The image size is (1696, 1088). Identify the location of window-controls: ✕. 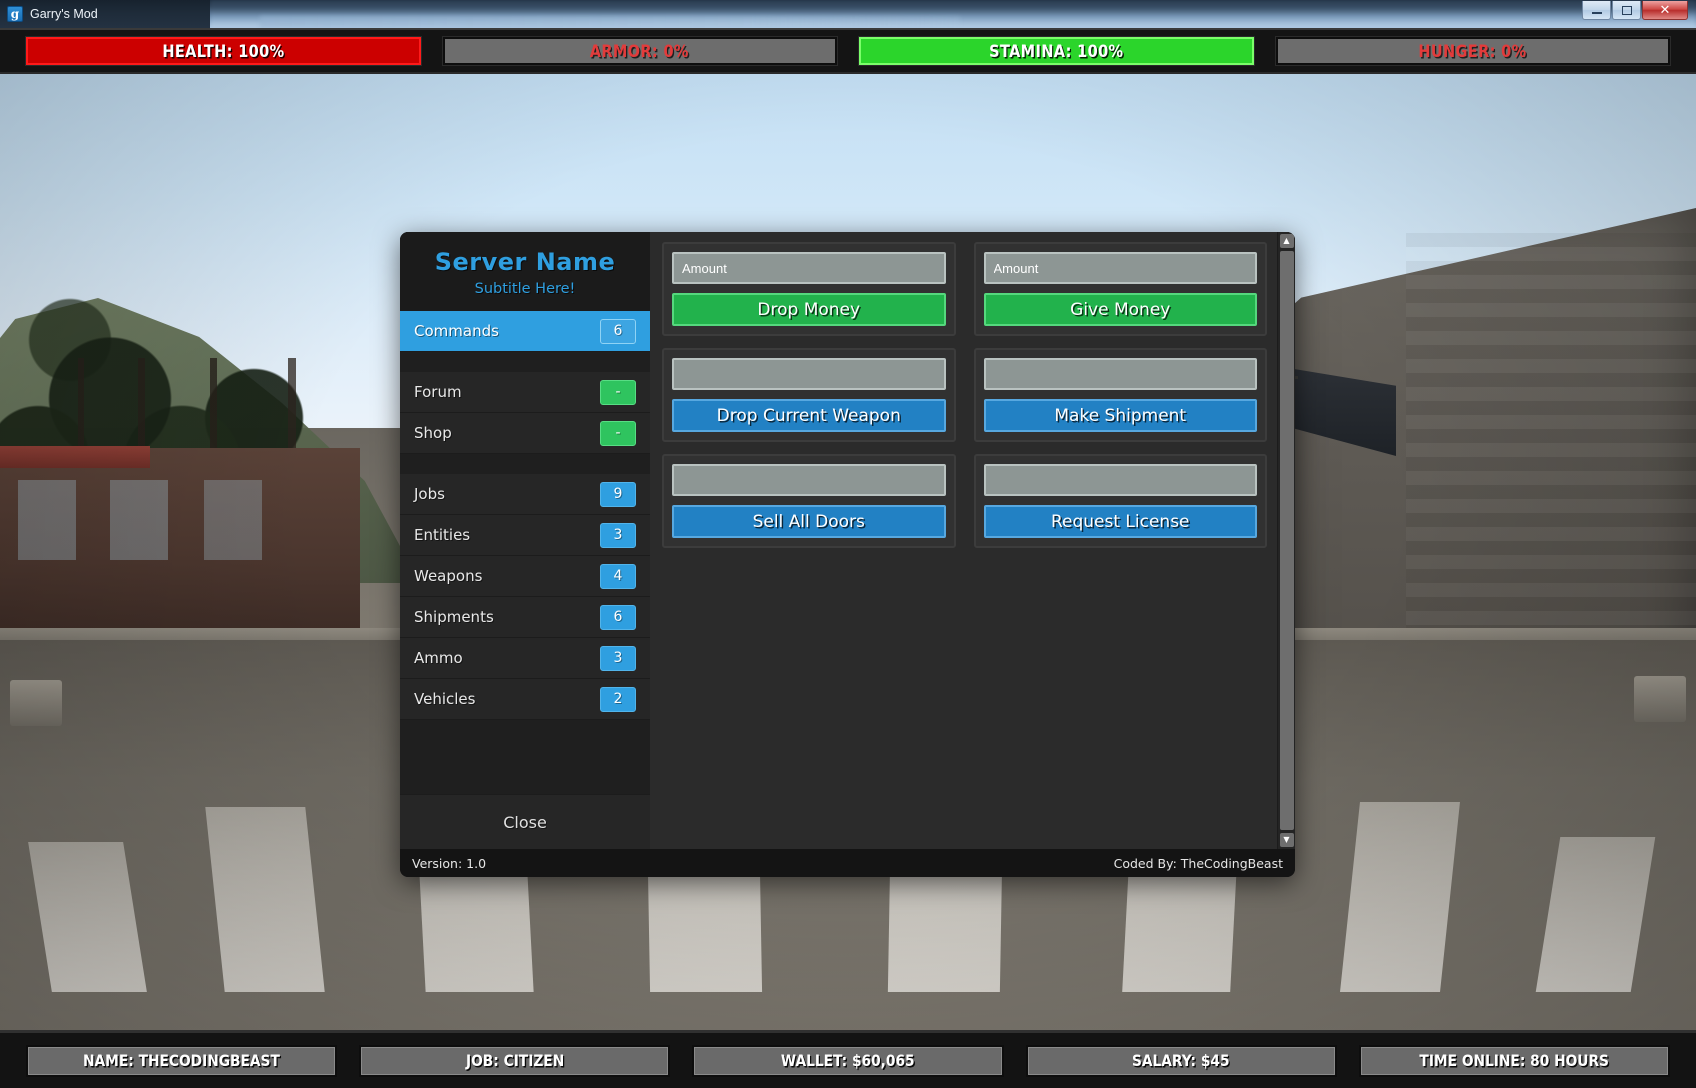
(1635, 10).